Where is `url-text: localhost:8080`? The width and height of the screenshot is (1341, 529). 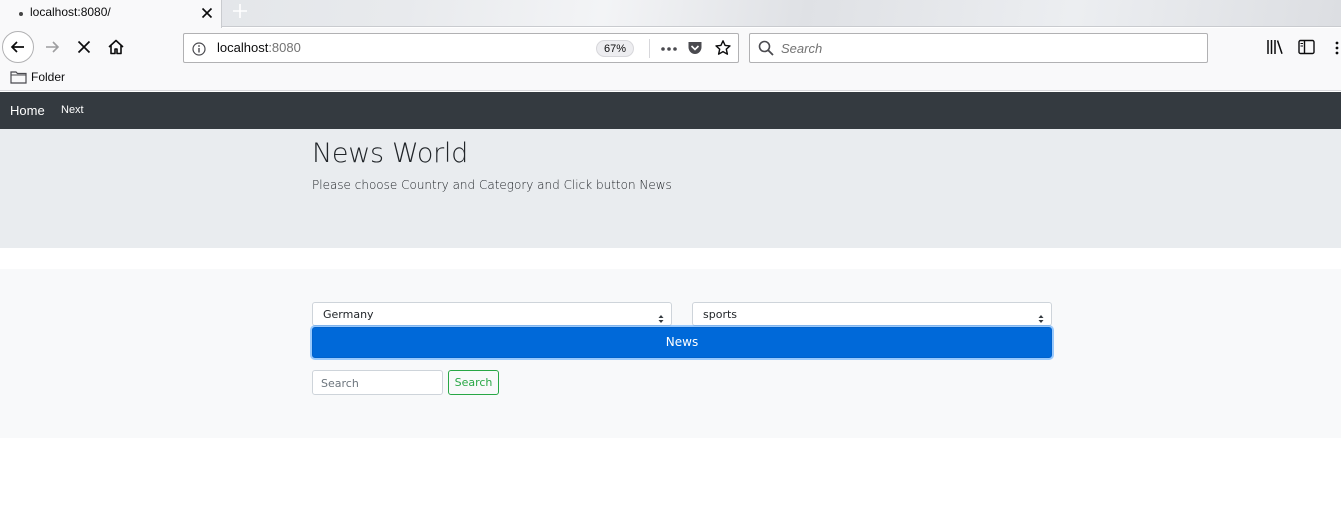
url-text: localhost:8080 is located at coordinates (259, 47).